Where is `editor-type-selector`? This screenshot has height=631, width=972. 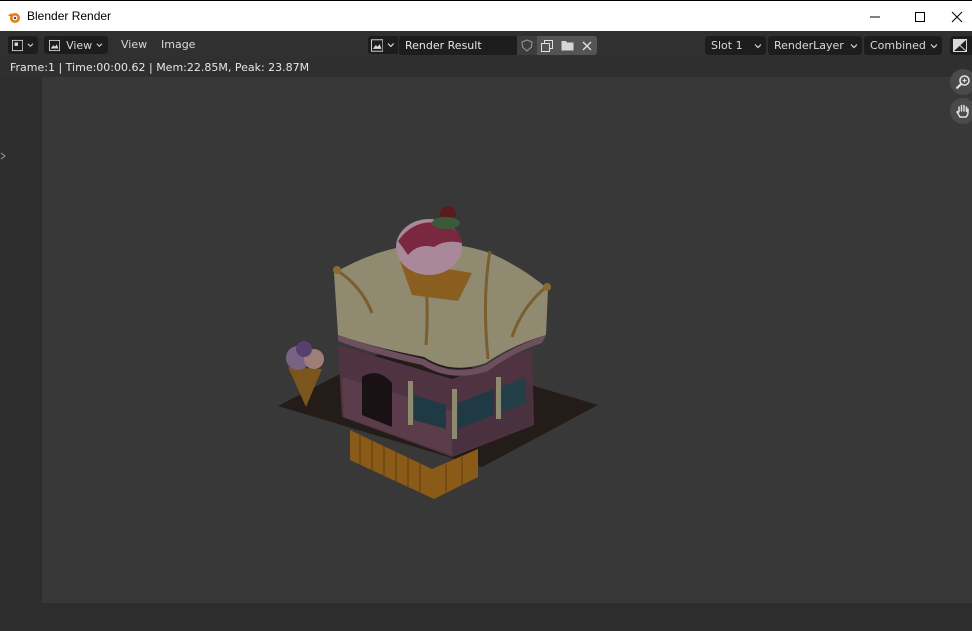
editor-type-selector is located at coordinates (23, 45).